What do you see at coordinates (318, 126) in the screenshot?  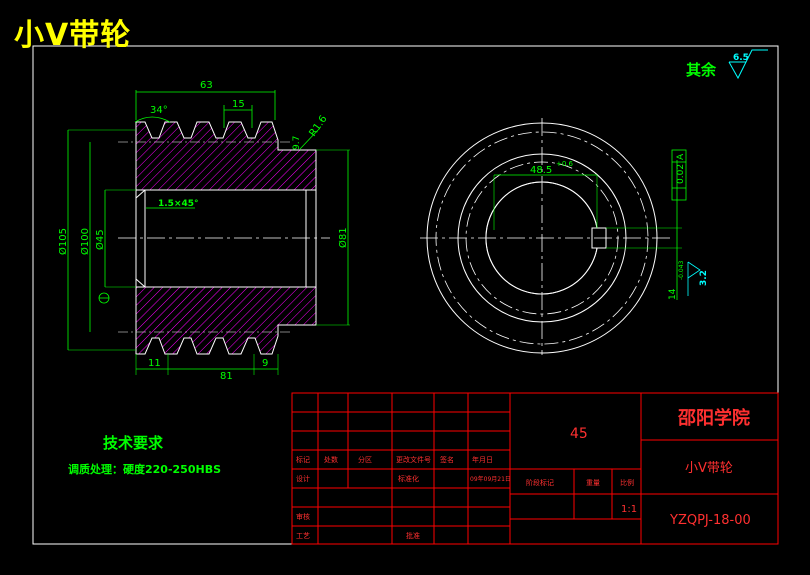 I see `dim-radius-text: R1.6` at bounding box center [318, 126].